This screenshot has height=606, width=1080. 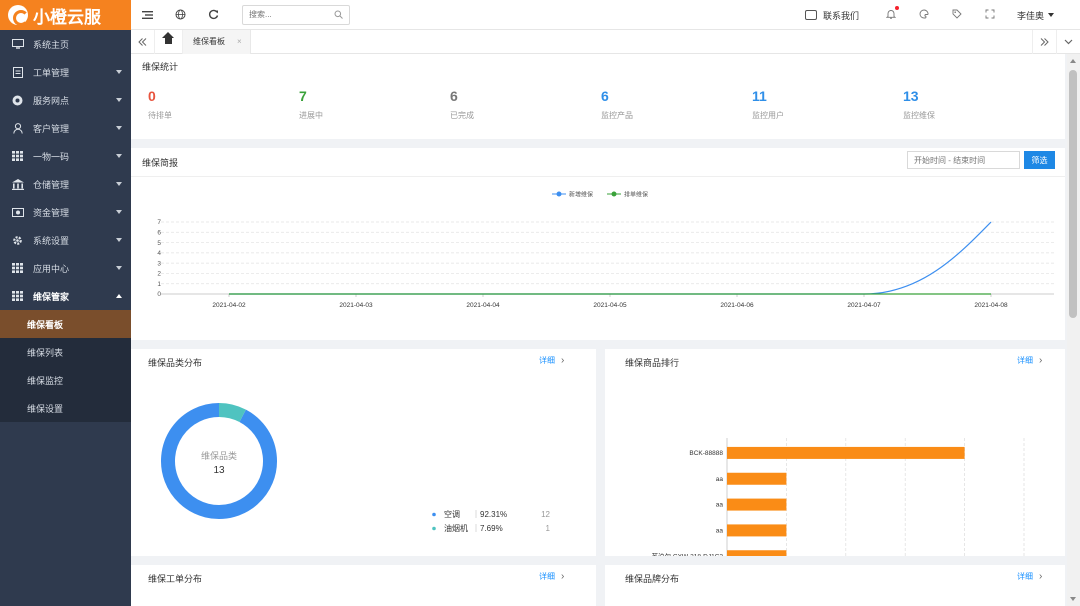 What do you see at coordinates (65, 128) in the screenshot?
I see `sidebar-item-customer: 客户管理` at bounding box center [65, 128].